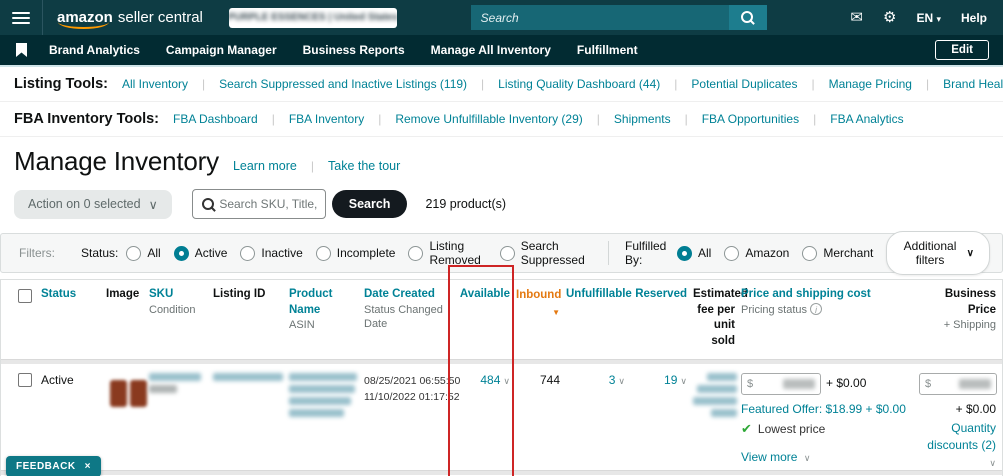 Image resolution: width=1003 pixels, height=476 pixels. What do you see at coordinates (354, 50) in the screenshot?
I see `nav-item-business-reports: Business Reports` at bounding box center [354, 50].